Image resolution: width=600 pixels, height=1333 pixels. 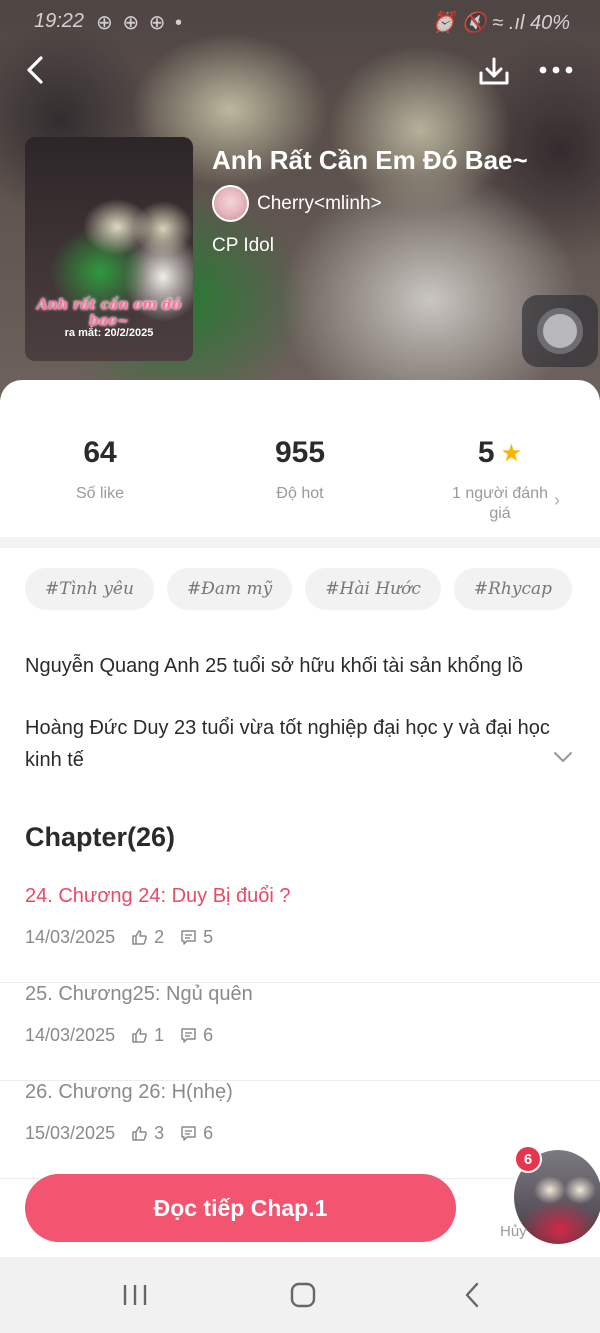 I want to click on chapter-likes: 3, so click(x=159, y=1133).